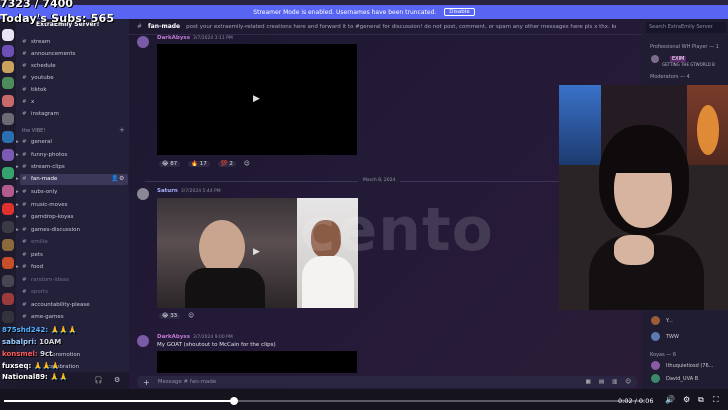  I want to click on channel-random-ideas: # random-ideas, so click(45, 280).